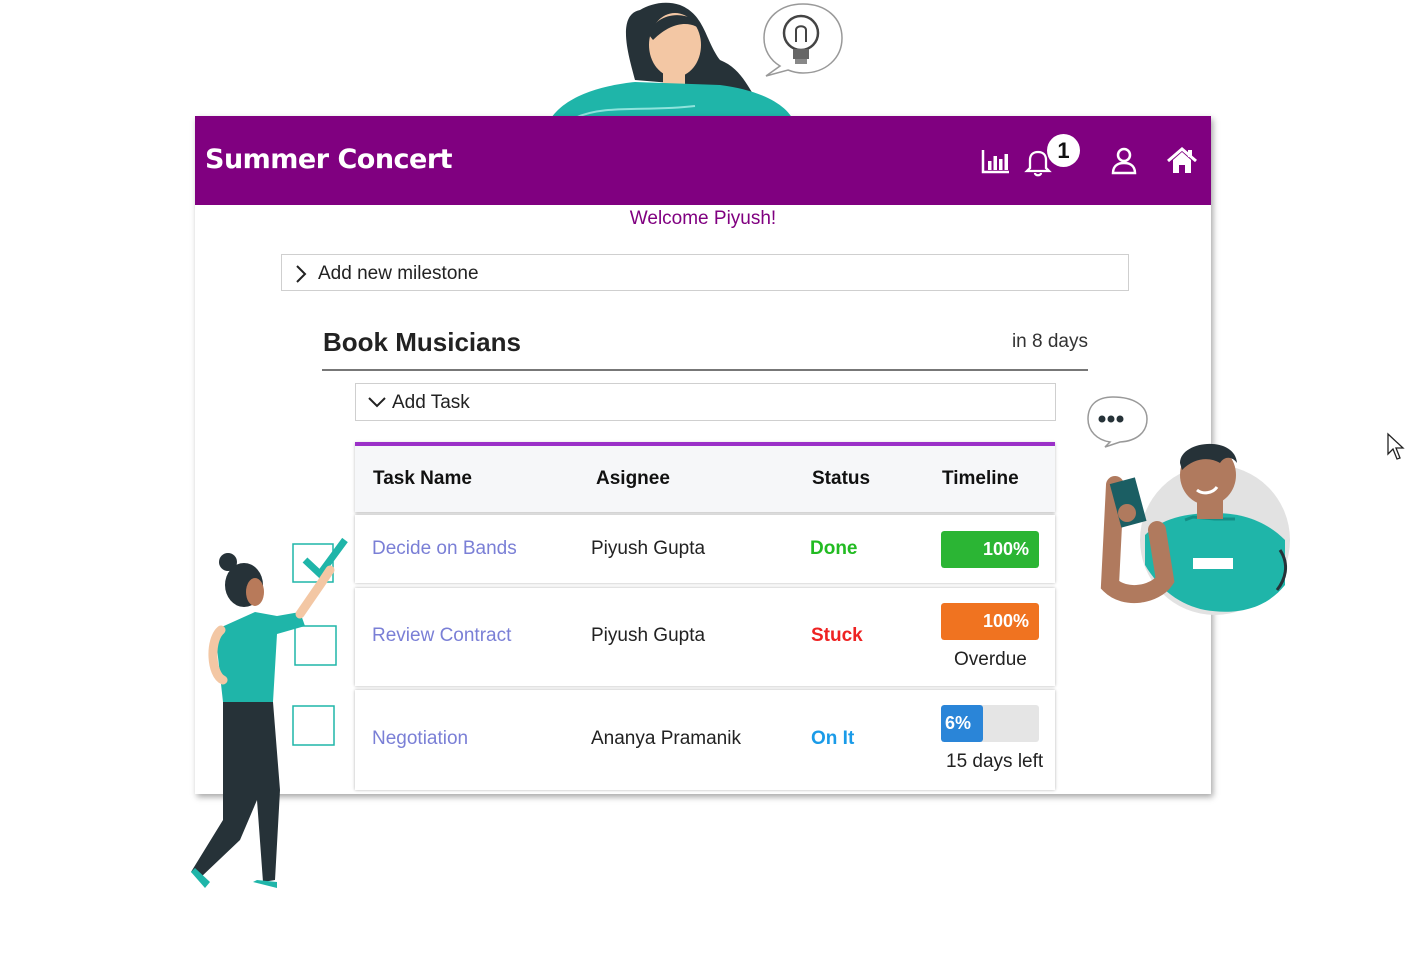 Image resolution: width=1410 pixels, height=957 pixels. I want to click on mouse-cursor-icon, so click(1396, 446).